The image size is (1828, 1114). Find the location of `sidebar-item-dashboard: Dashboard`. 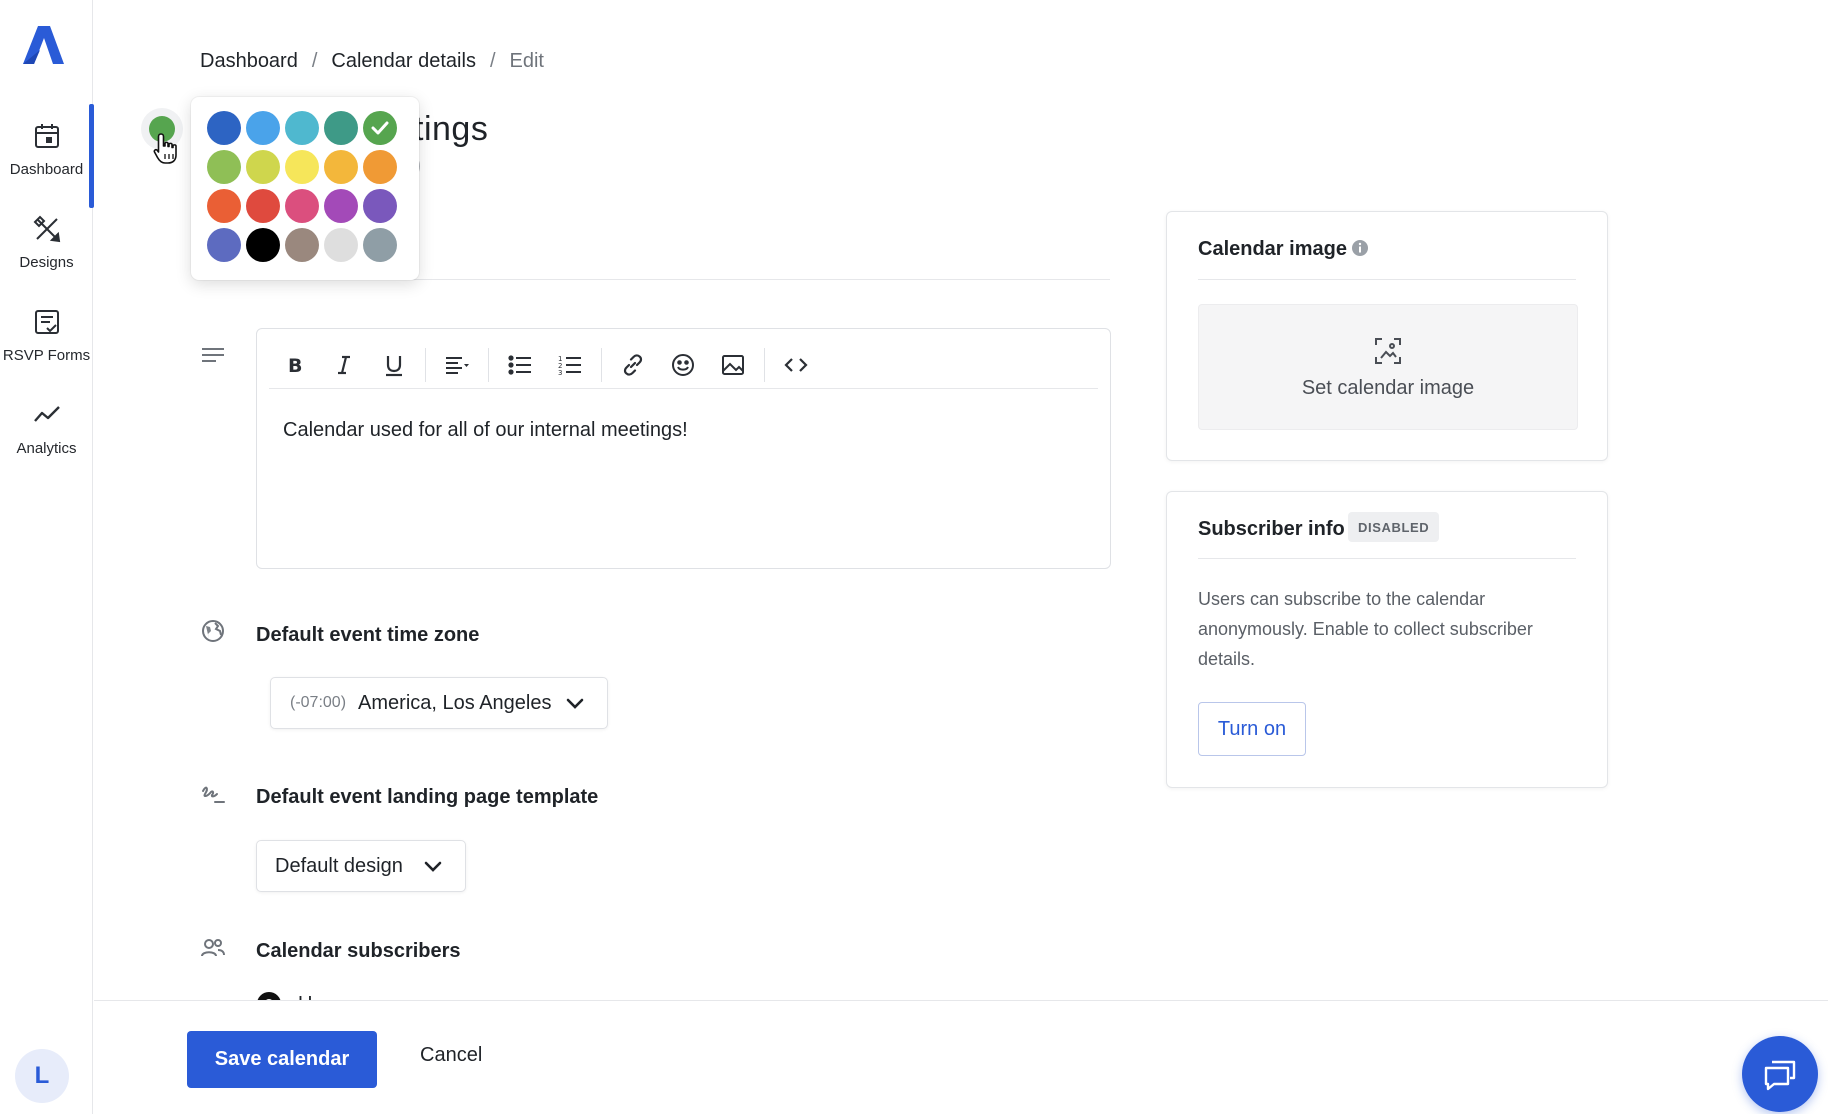

sidebar-item-dashboard: Dashboard is located at coordinates (47, 156).